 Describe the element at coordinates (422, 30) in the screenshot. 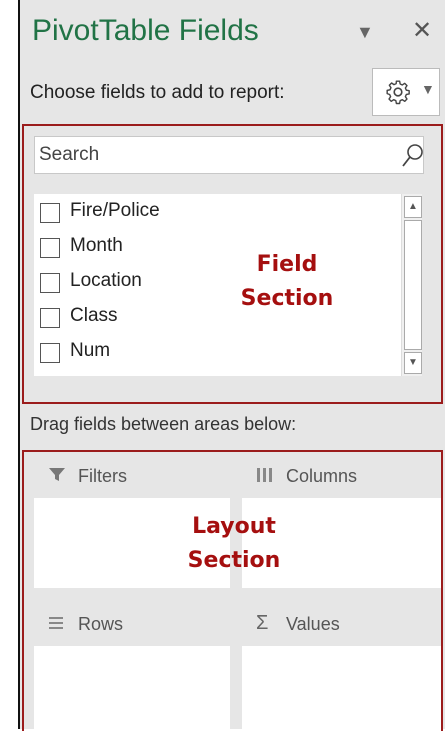

I see `close-icon: ✕` at that location.